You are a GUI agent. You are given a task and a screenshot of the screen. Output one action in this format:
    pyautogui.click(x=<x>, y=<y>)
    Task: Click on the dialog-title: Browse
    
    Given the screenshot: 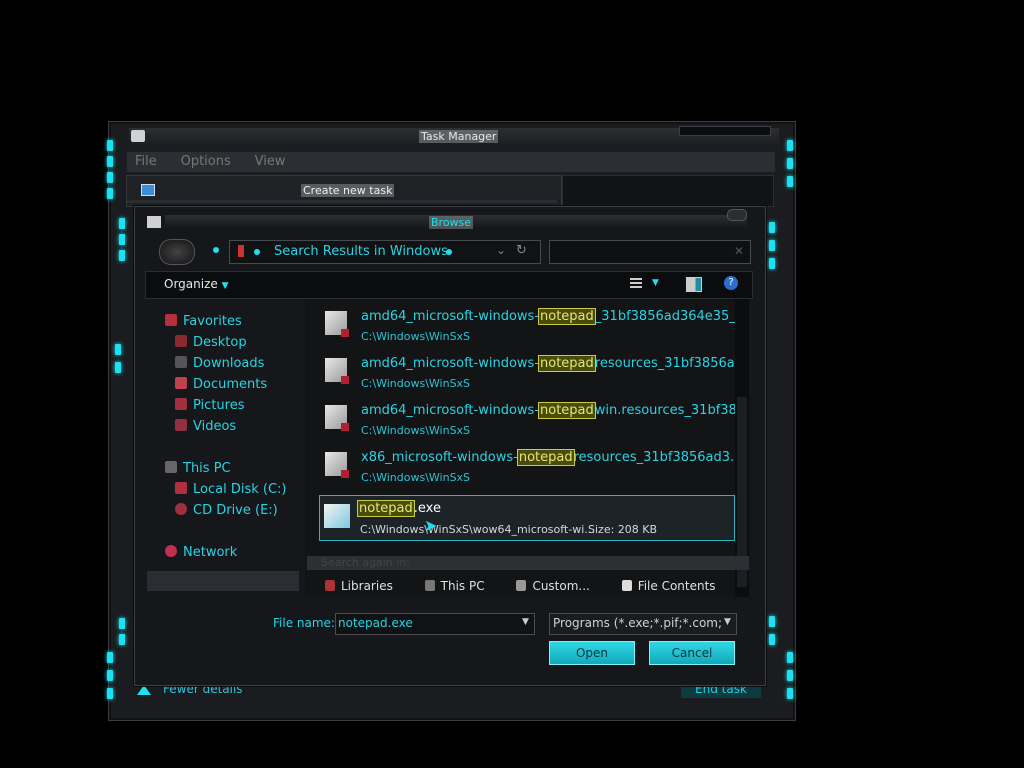 What is the action you would take?
    pyautogui.click(x=451, y=222)
    